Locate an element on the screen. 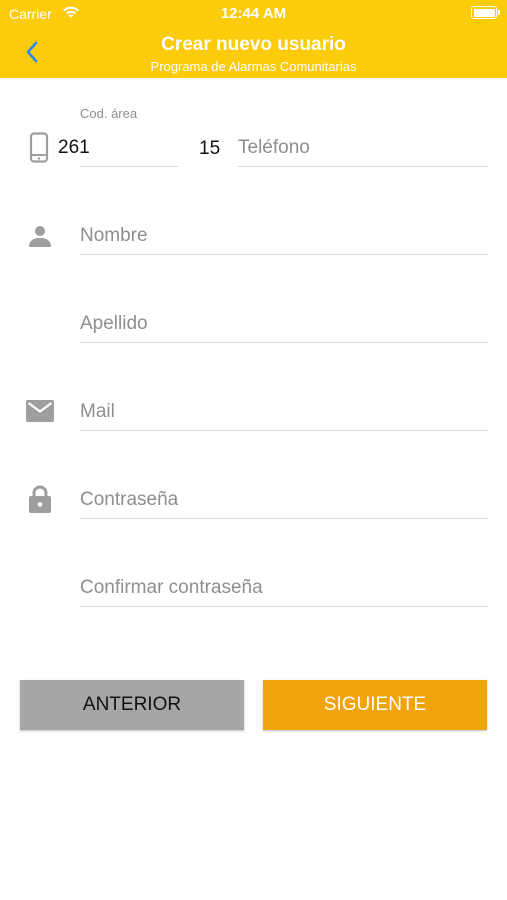  confirm-password-underline is located at coordinates (284, 606).